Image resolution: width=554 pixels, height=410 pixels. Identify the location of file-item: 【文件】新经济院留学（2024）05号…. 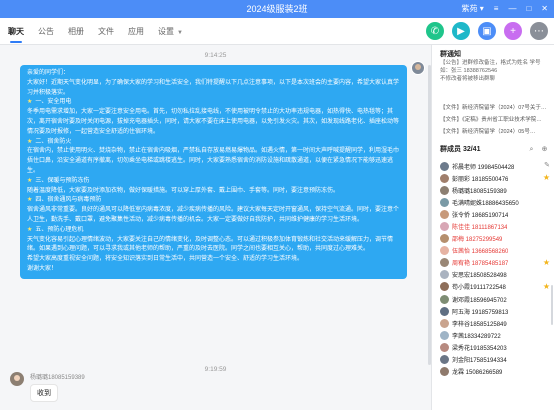
(496, 132).